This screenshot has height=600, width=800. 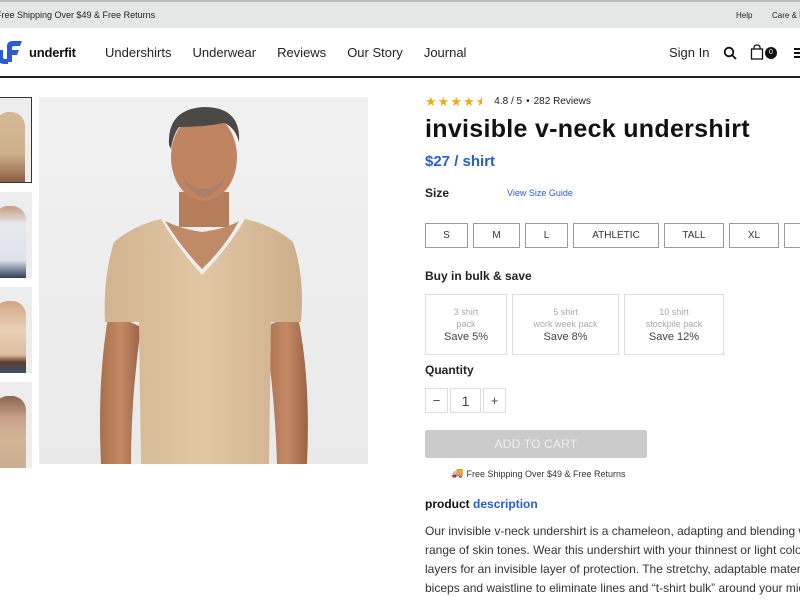 What do you see at coordinates (436, 400) in the screenshot?
I see `decrease-quantity-button: −` at bounding box center [436, 400].